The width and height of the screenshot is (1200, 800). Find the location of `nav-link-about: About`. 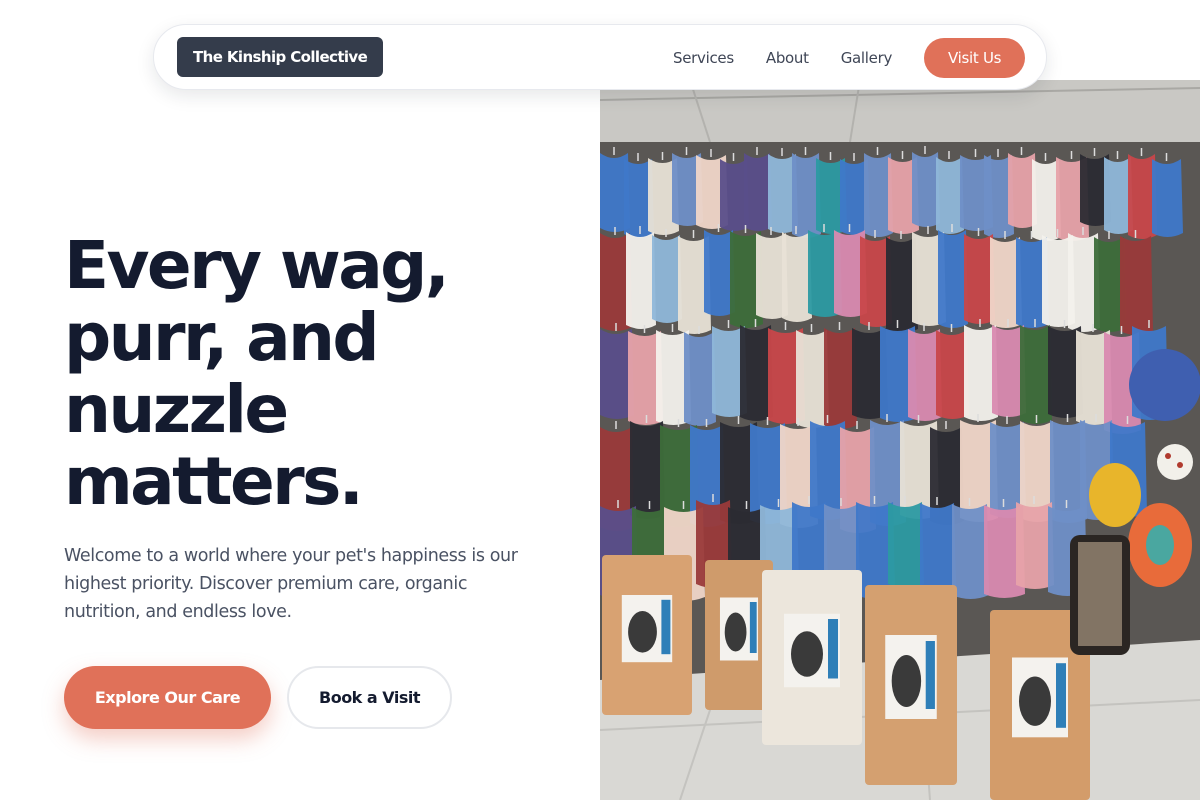

nav-link-about: About is located at coordinates (787, 58).